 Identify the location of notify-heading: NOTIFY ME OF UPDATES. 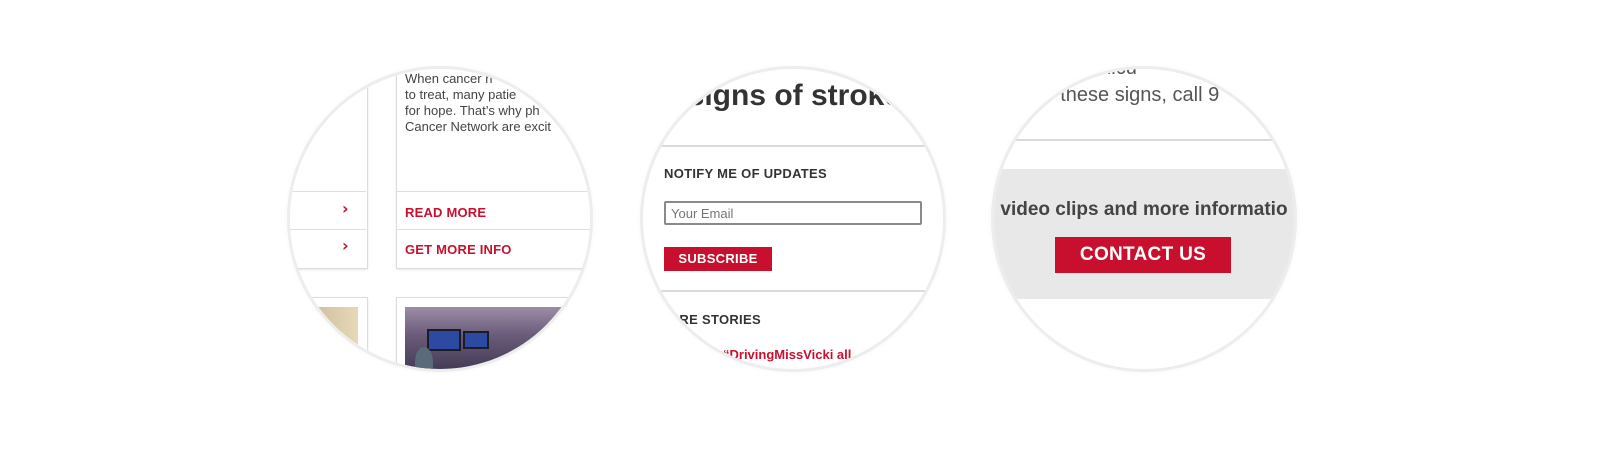
(745, 173).